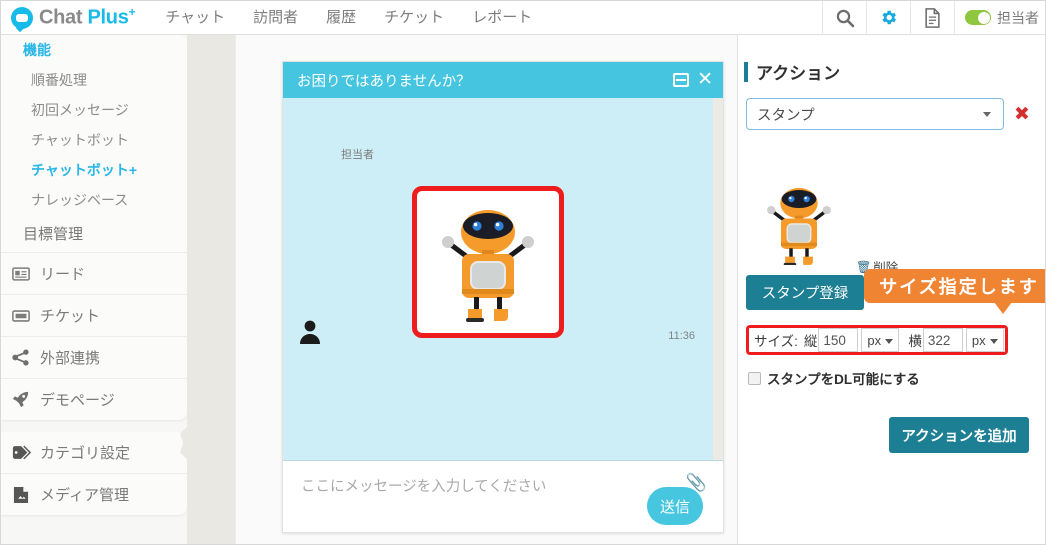 This screenshot has width=1046, height=545. I want to click on size-label: サイズ:, so click(776, 341).